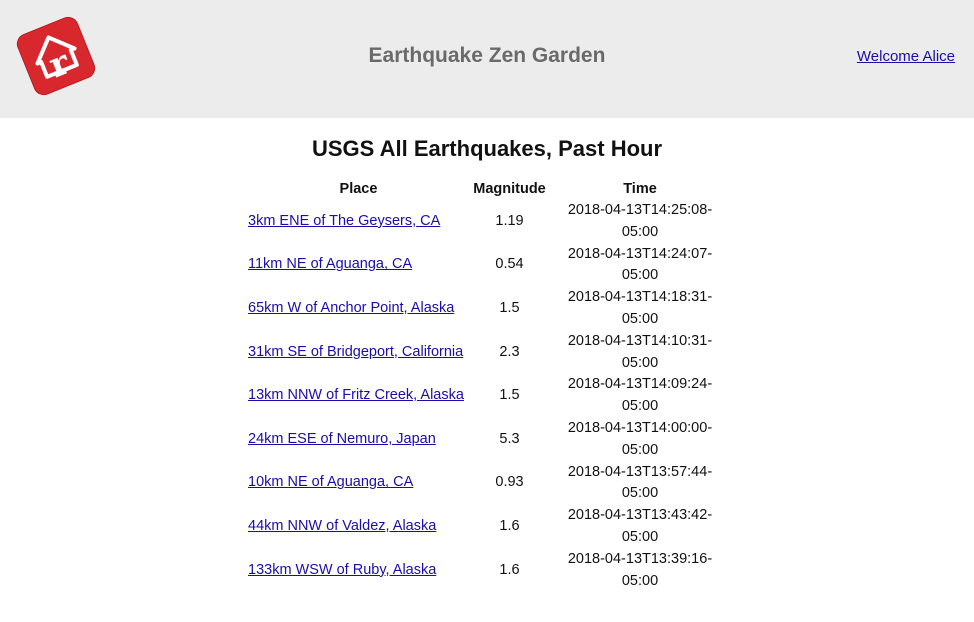  Describe the element at coordinates (640, 189) in the screenshot. I see `column-header-time: Time` at that location.